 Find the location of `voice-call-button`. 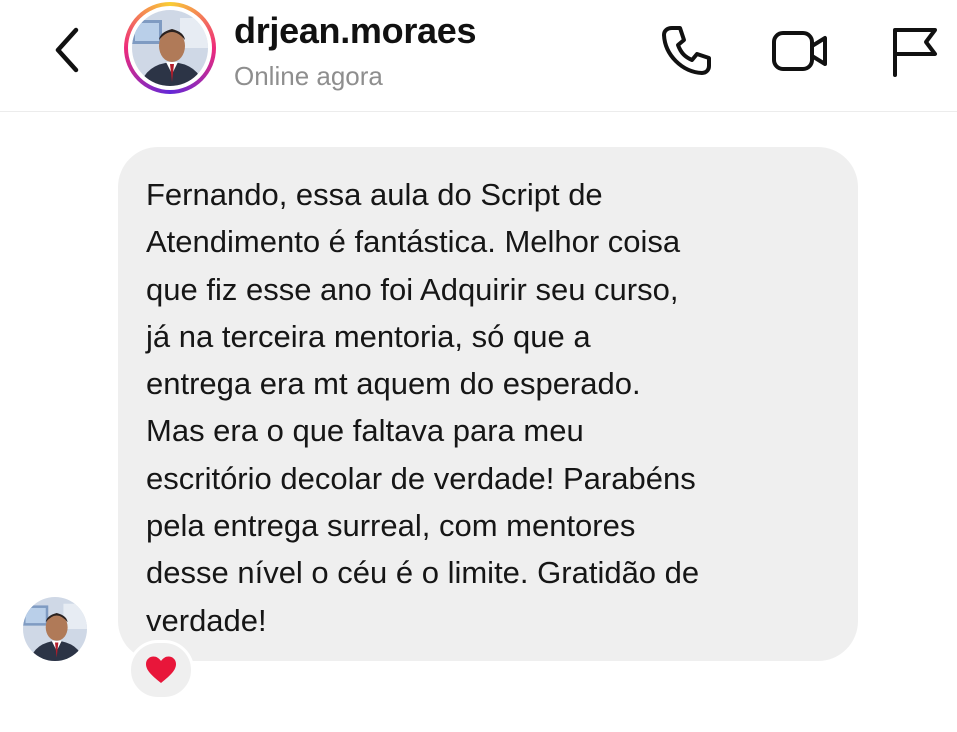

voice-call-button is located at coordinates (686, 50).